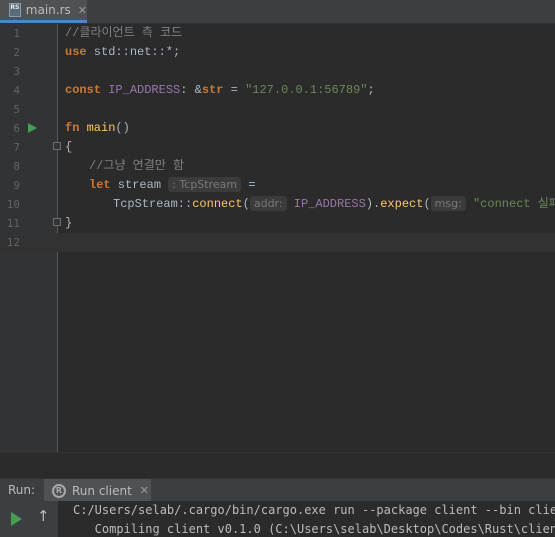  What do you see at coordinates (277, 490) in the screenshot?
I see `run-tool-window-header: Run: R Run client ✕` at bounding box center [277, 490].